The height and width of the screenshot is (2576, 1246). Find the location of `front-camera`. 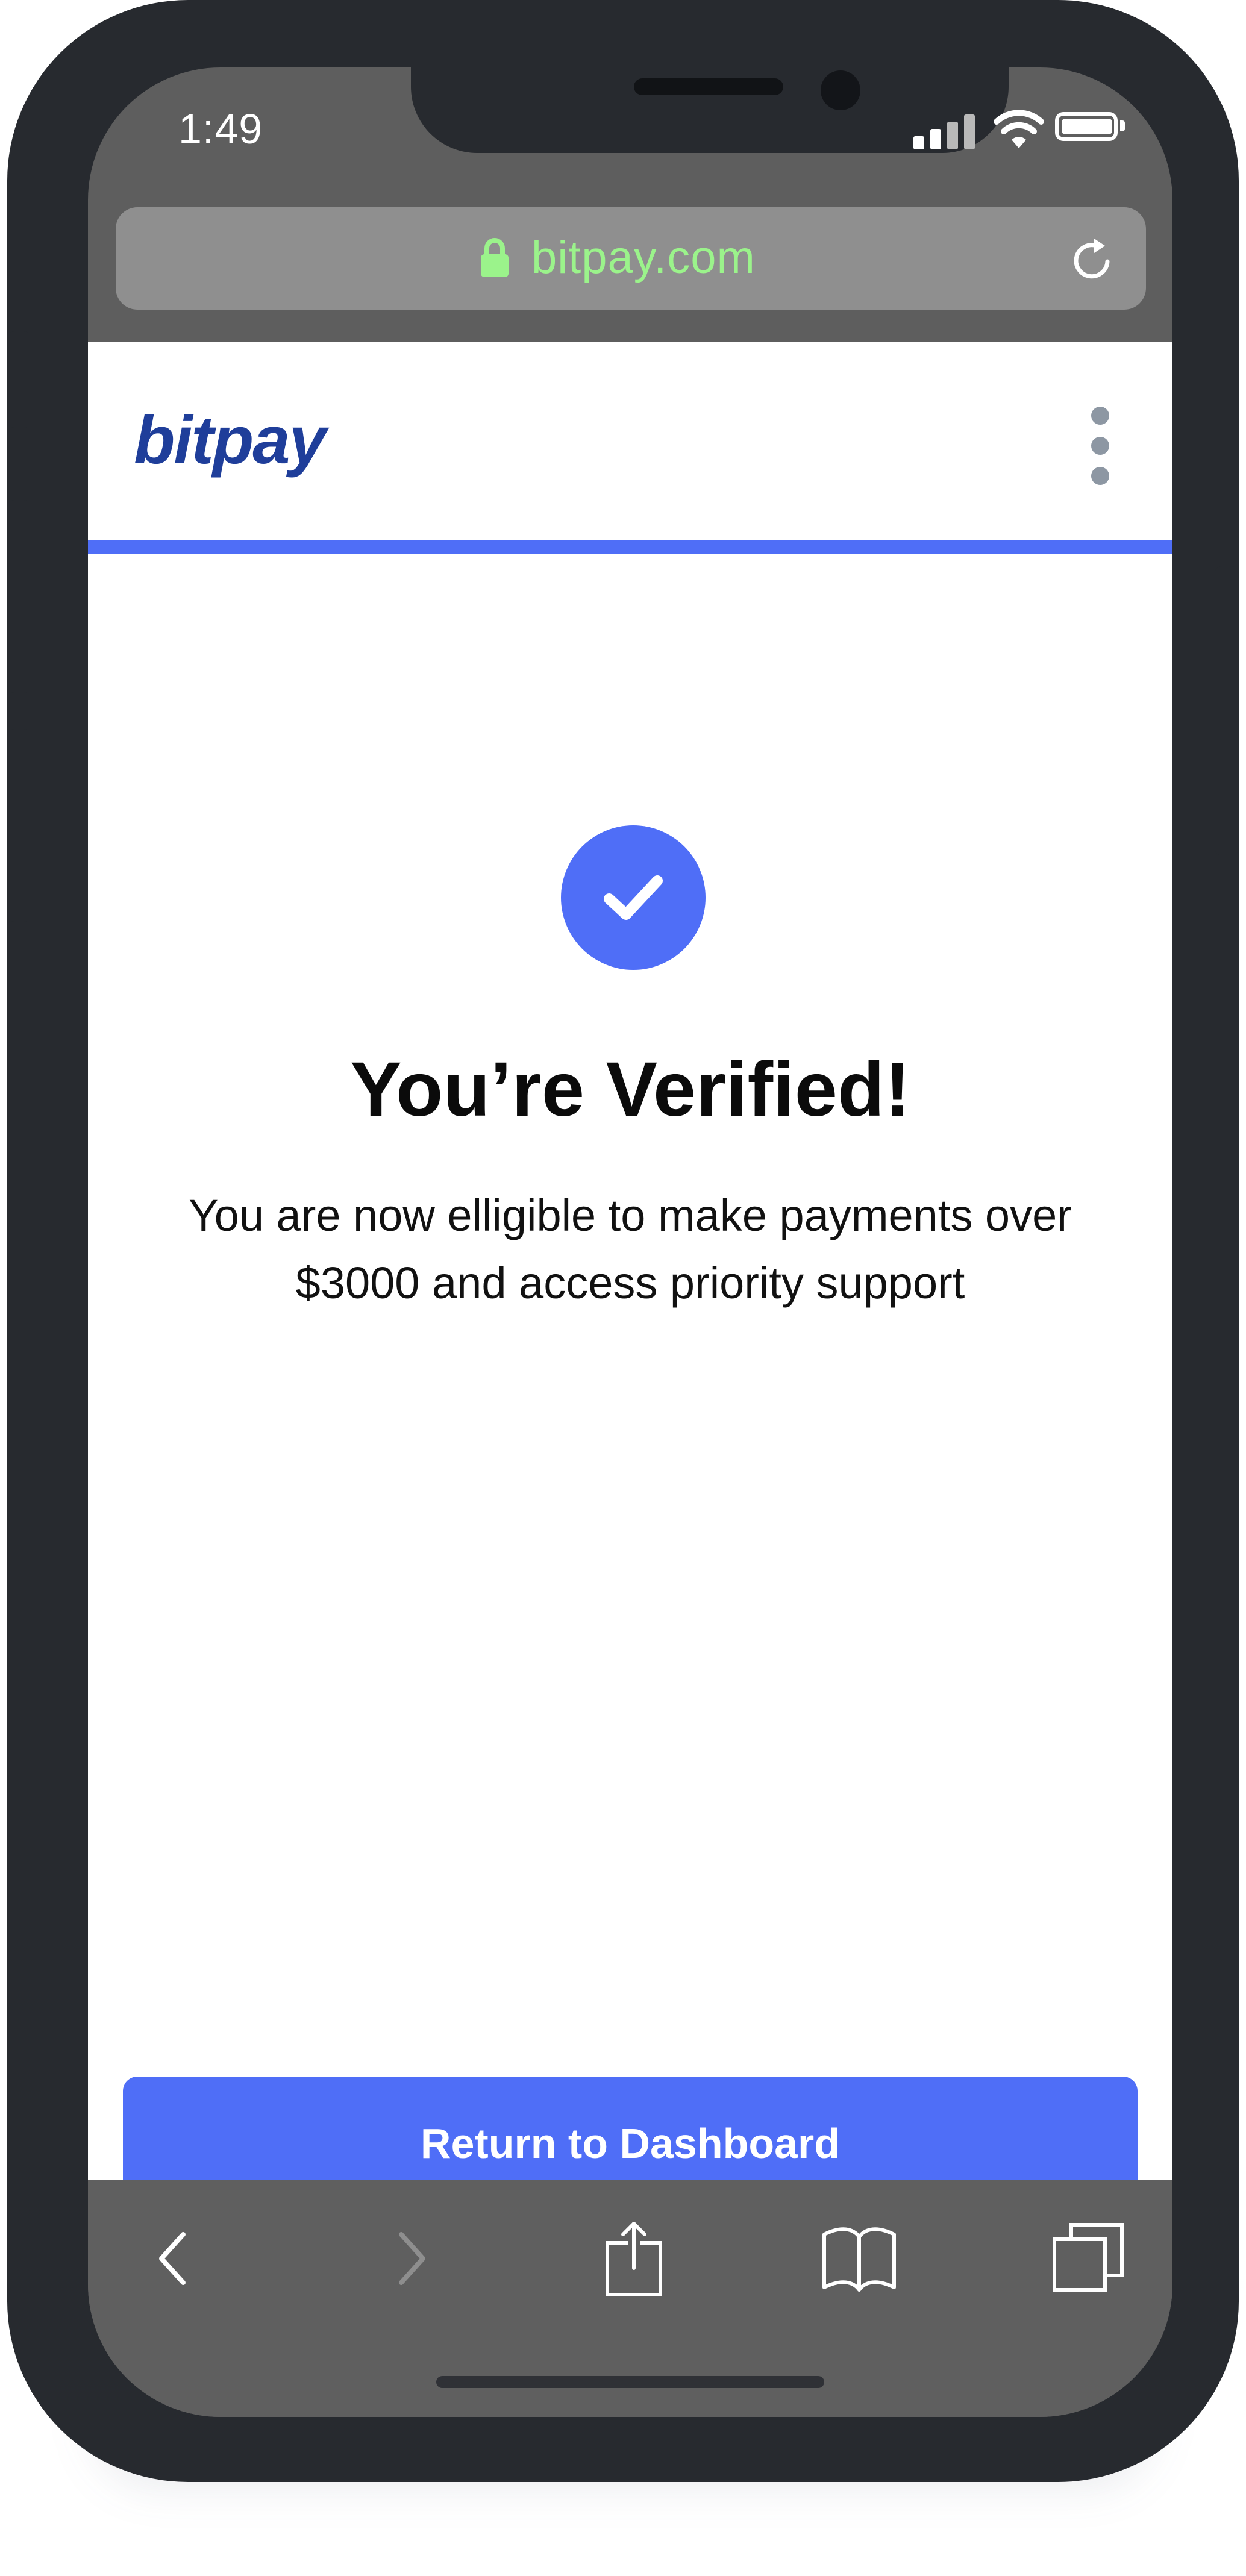

front-camera is located at coordinates (840, 90).